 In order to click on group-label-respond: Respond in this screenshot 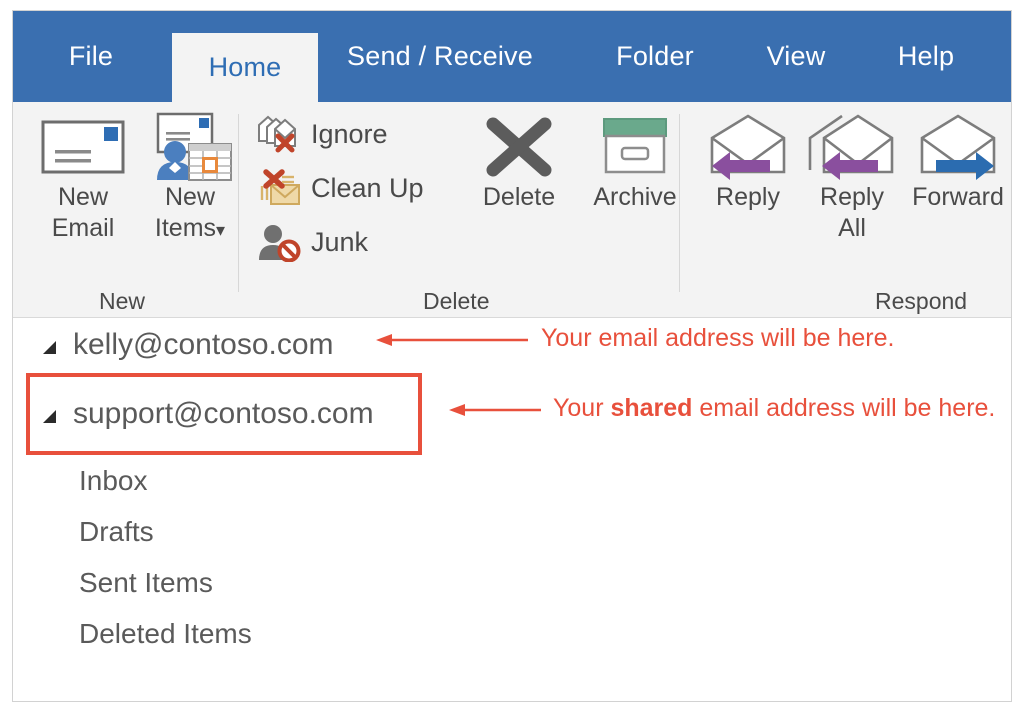, I will do `click(921, 301)`.